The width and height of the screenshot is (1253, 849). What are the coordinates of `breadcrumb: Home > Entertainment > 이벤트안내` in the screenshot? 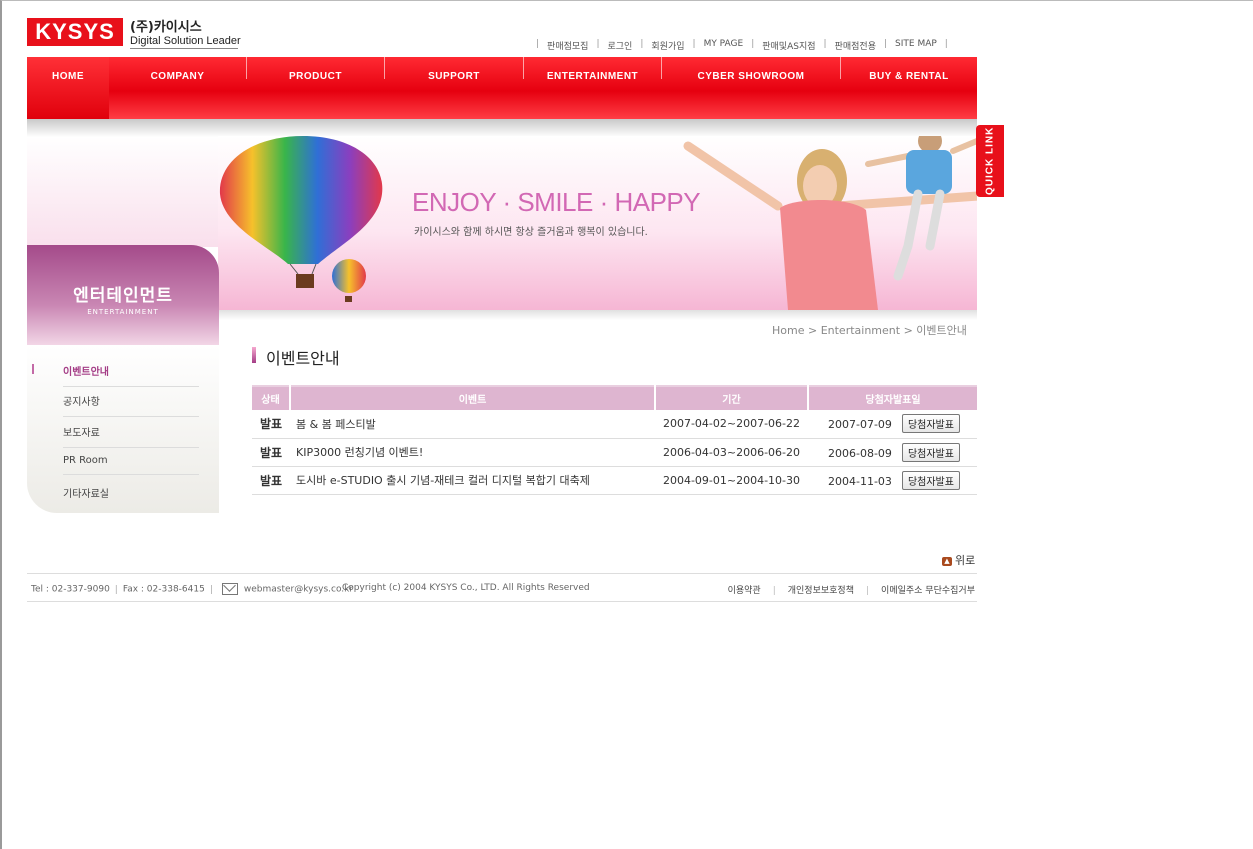 It's located at (869, 330).